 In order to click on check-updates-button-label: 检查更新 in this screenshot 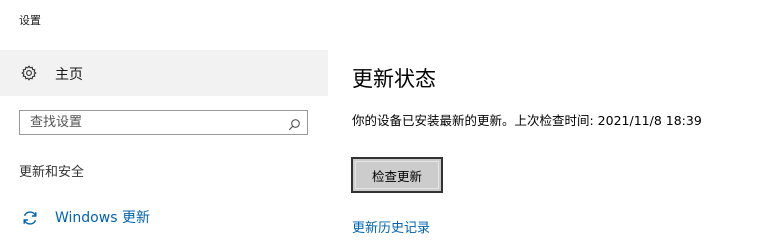, I will do `click(396, 176)`.